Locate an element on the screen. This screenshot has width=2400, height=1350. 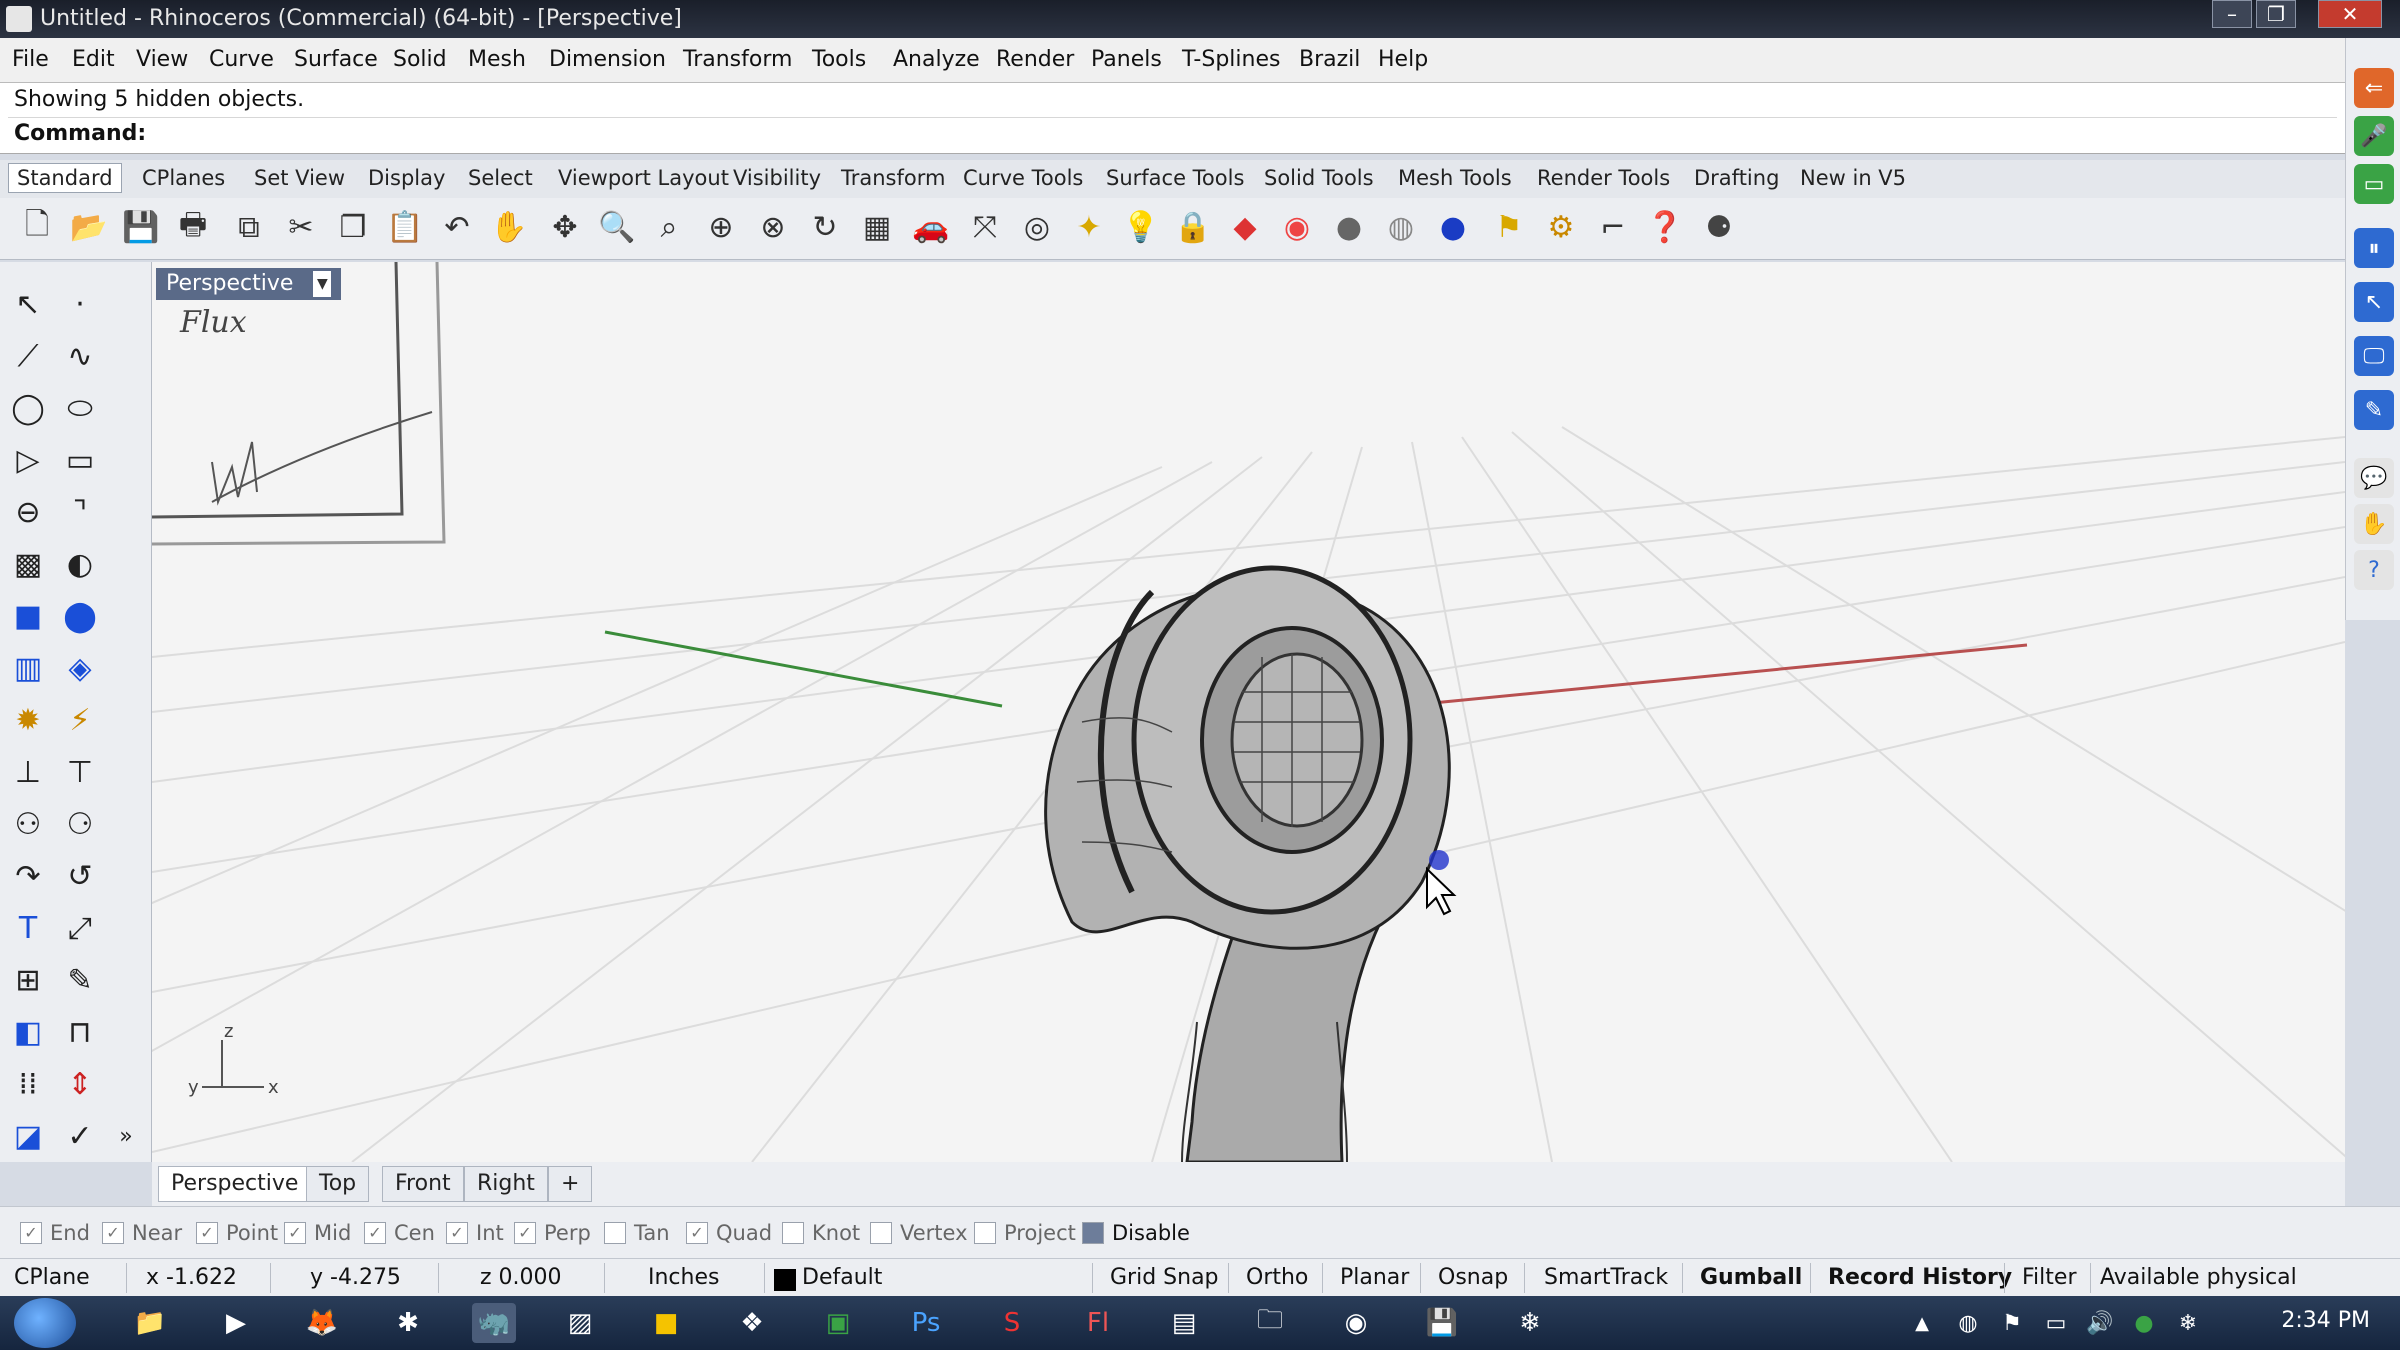
undo-icon: ↶ is located at coordinates (457, 227).